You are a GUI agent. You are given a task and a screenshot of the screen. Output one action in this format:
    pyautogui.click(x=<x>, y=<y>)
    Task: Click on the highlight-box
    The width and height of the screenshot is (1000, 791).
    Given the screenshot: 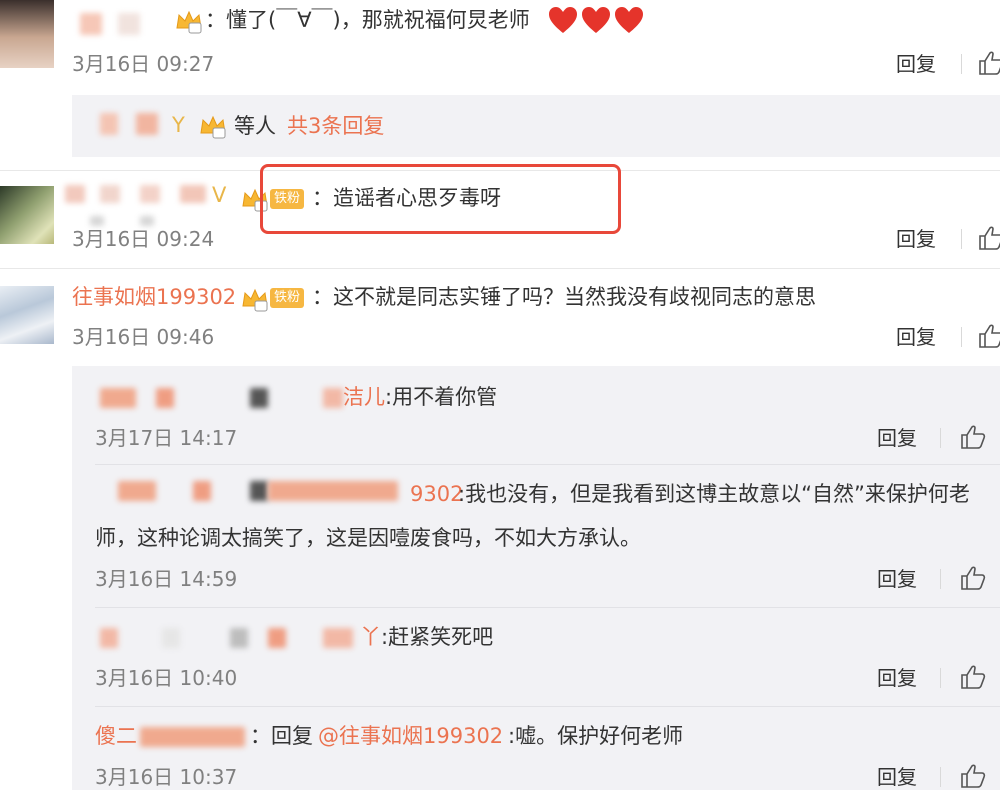 What is the action you would take?
    pyautogui.click(x=440, y=199)
    